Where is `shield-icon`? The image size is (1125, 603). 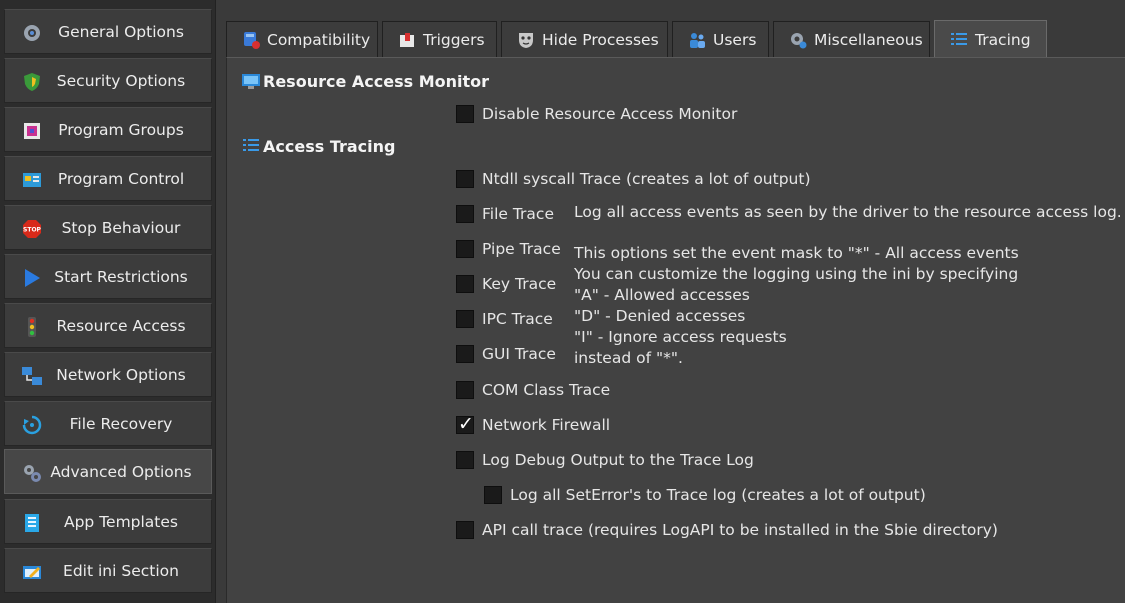
shield-icon is located at coordinates (32, 82).